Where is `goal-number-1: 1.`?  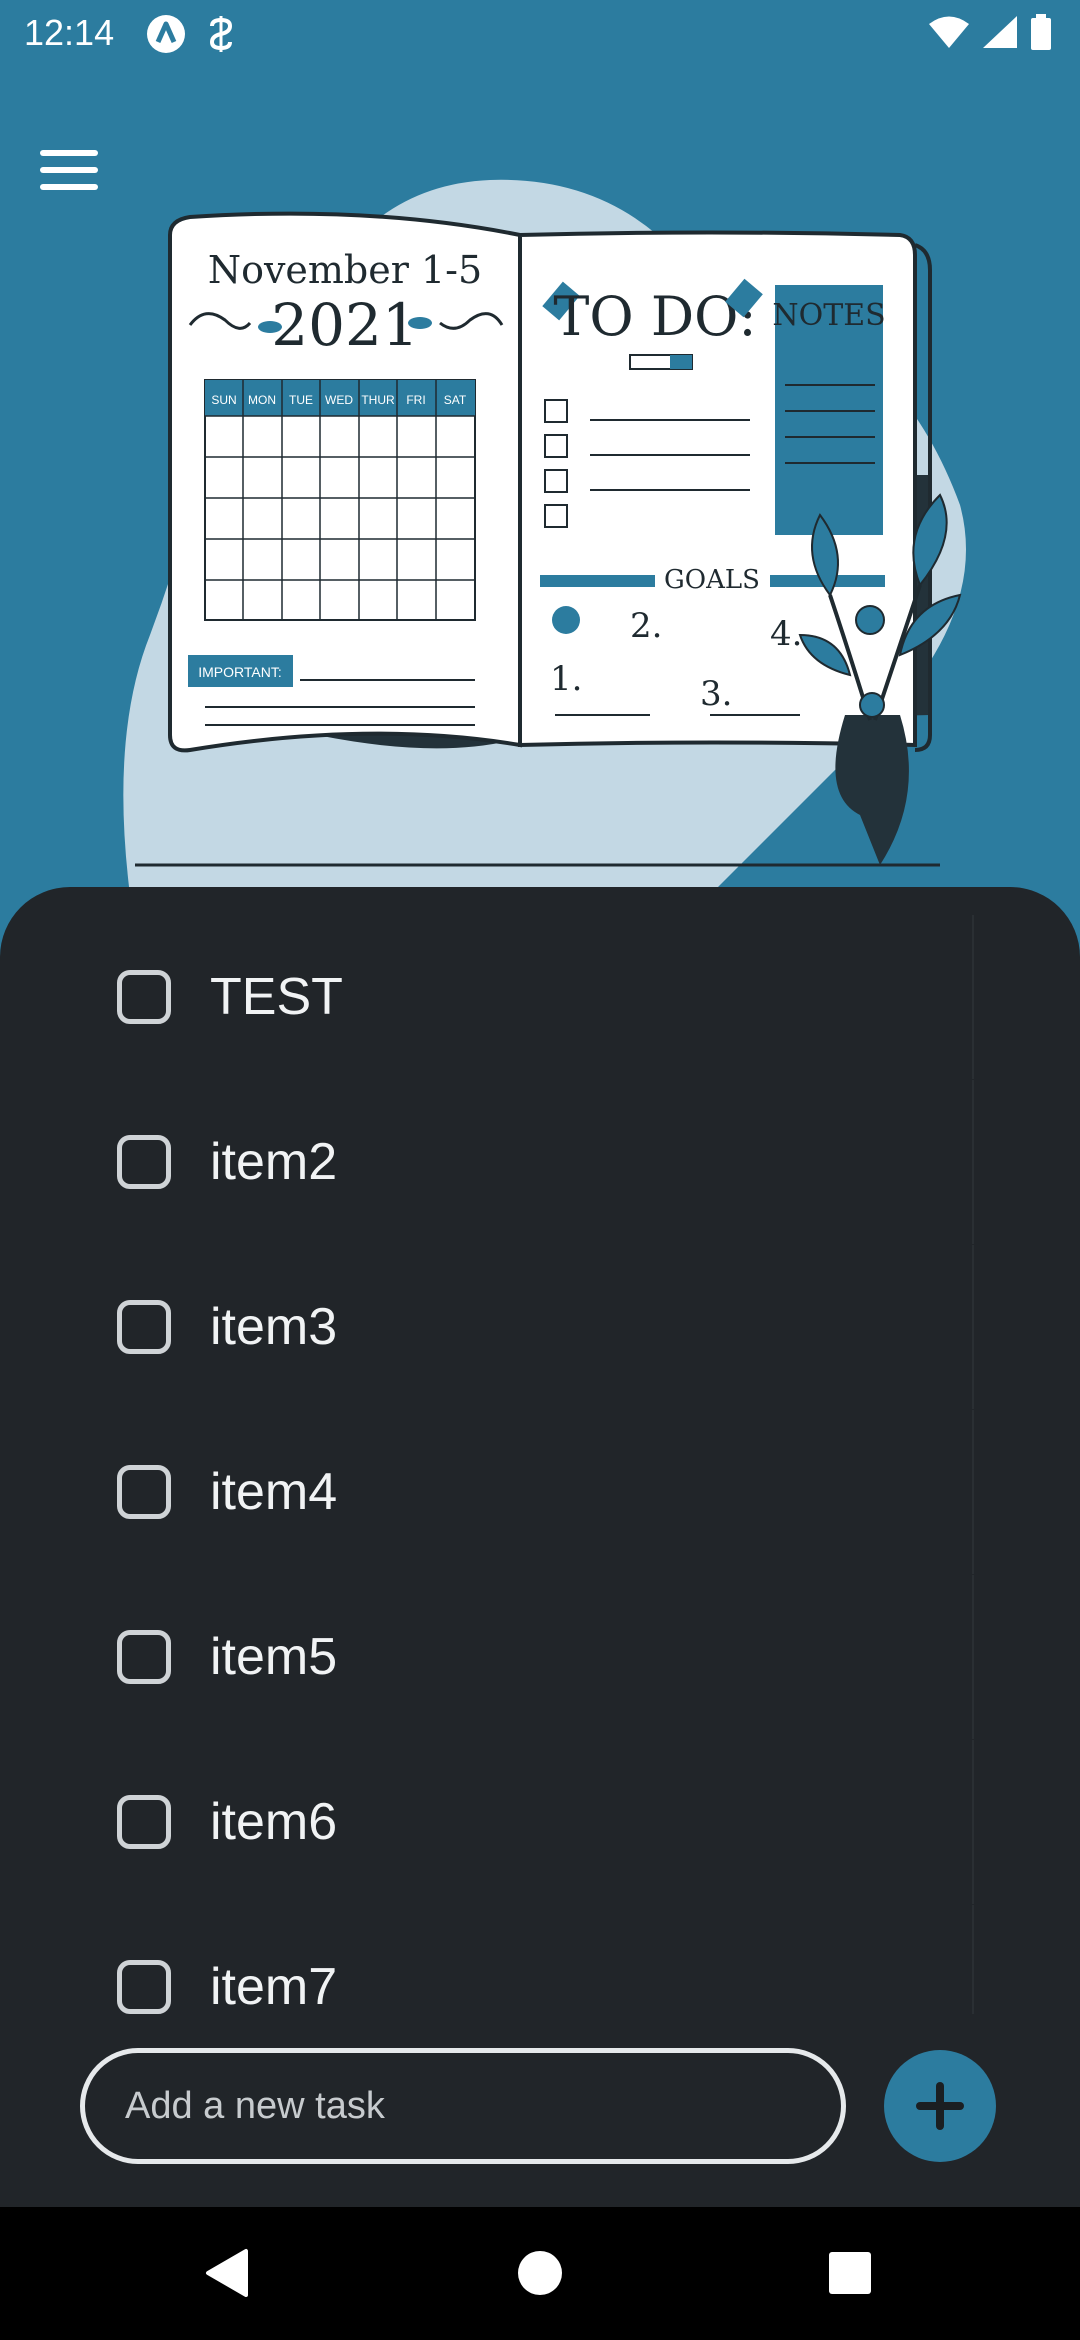 goal-number-1: 1. is located at coordinates (566, 679).